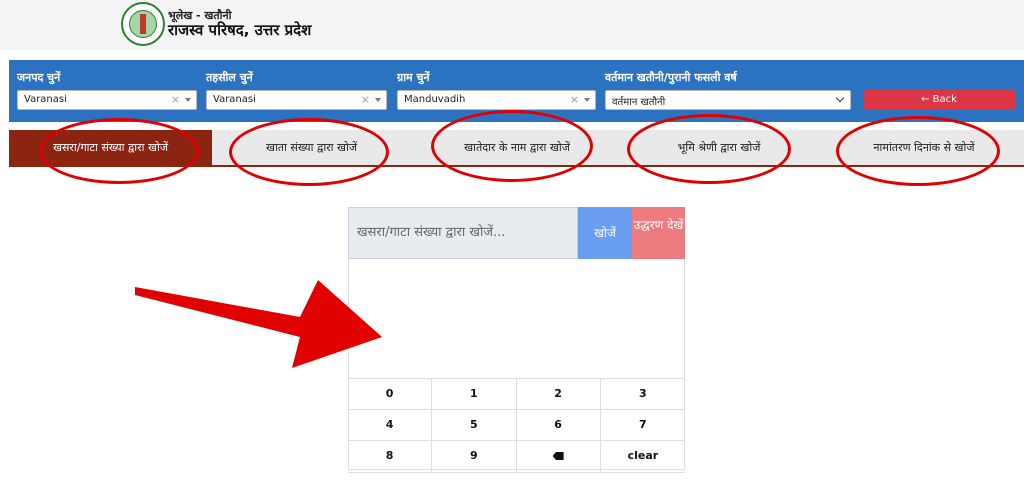 This screenshot has width=1024, height=480. I want to click on tehsil-select: Varanasi ×, so click(296, 100).